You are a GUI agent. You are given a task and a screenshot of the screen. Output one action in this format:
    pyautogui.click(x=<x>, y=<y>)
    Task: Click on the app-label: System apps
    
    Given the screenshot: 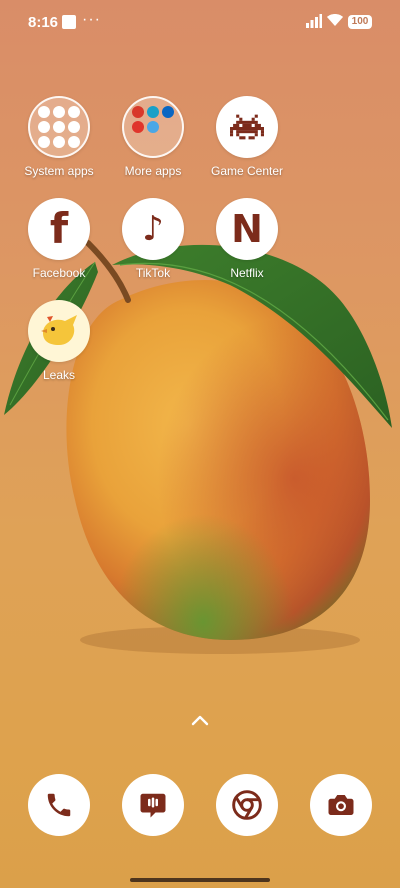 What is the action you would take?
    pyautogui.click(x=59, y=171)
    